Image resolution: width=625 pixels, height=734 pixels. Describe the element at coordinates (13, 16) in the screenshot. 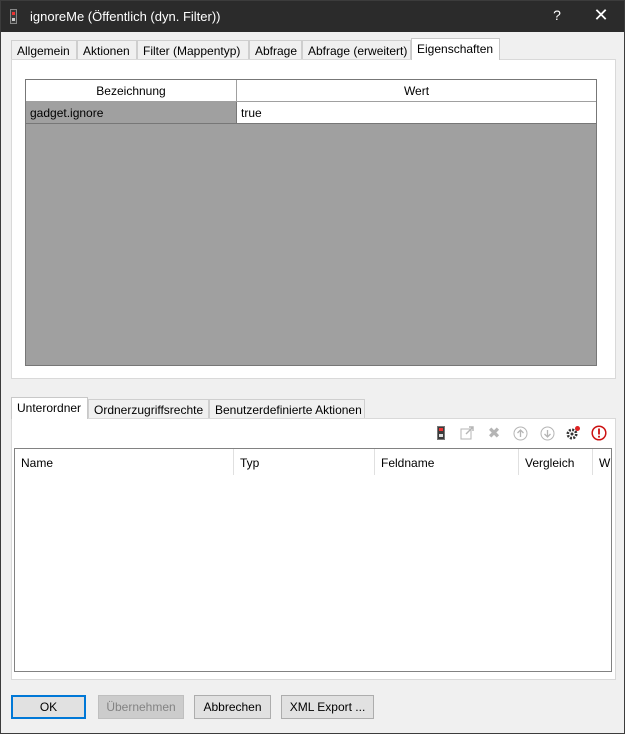

I see `app-icon` at that location.